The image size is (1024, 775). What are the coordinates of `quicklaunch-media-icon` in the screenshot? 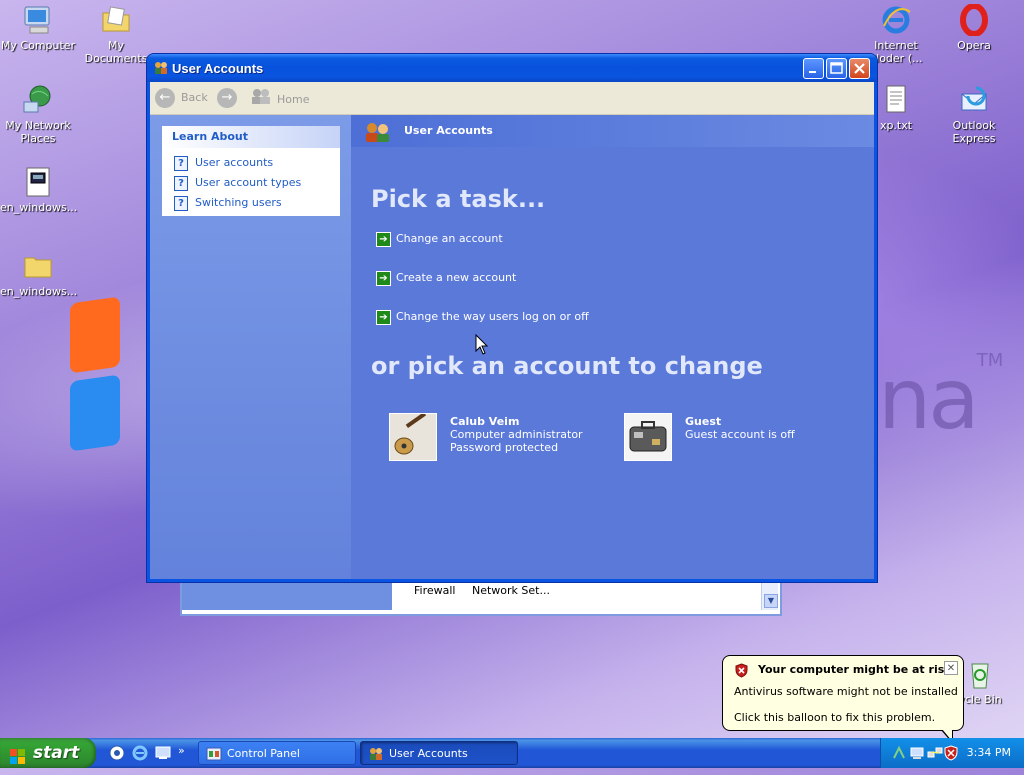 It's located at (117, 753).